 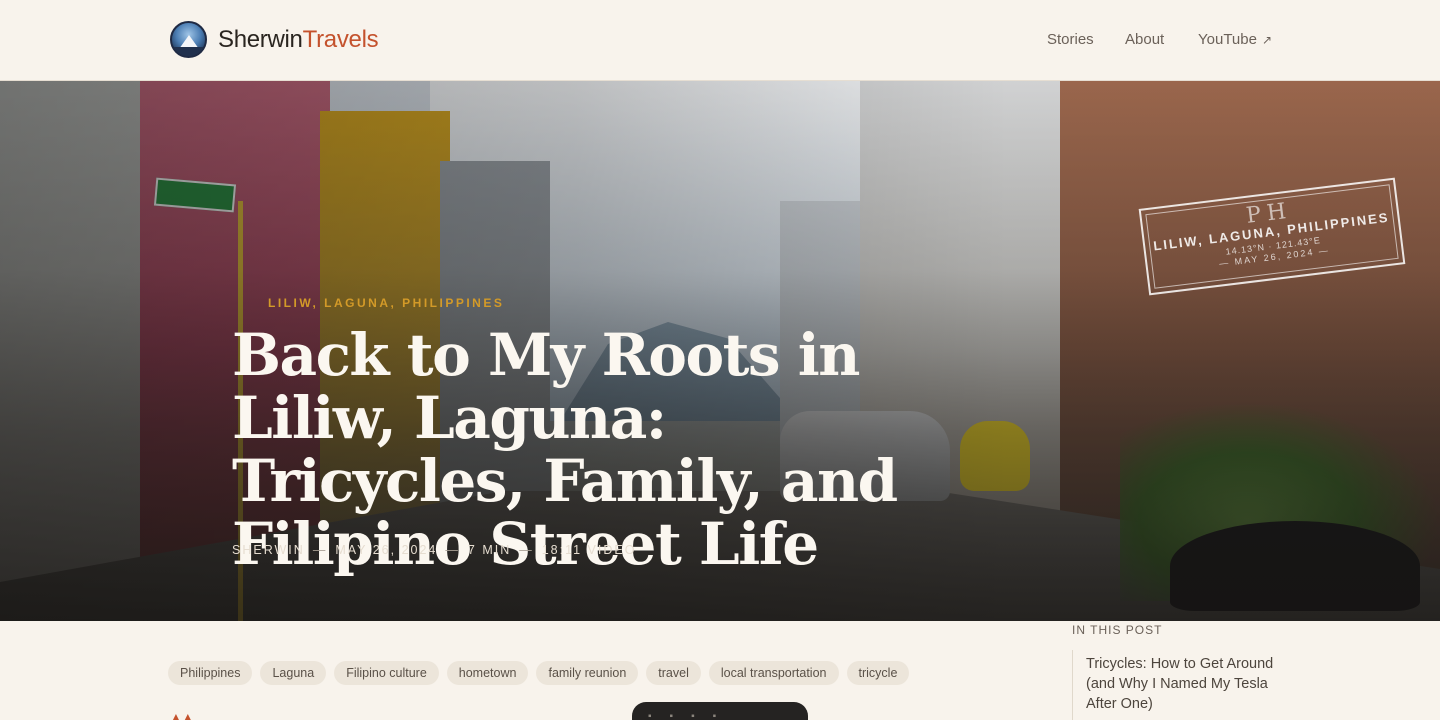 What do you see at coordinates (386, 550) in the screenshot?
I see `post-date: MAY 26, 2024` at bounding box center [386, 550].